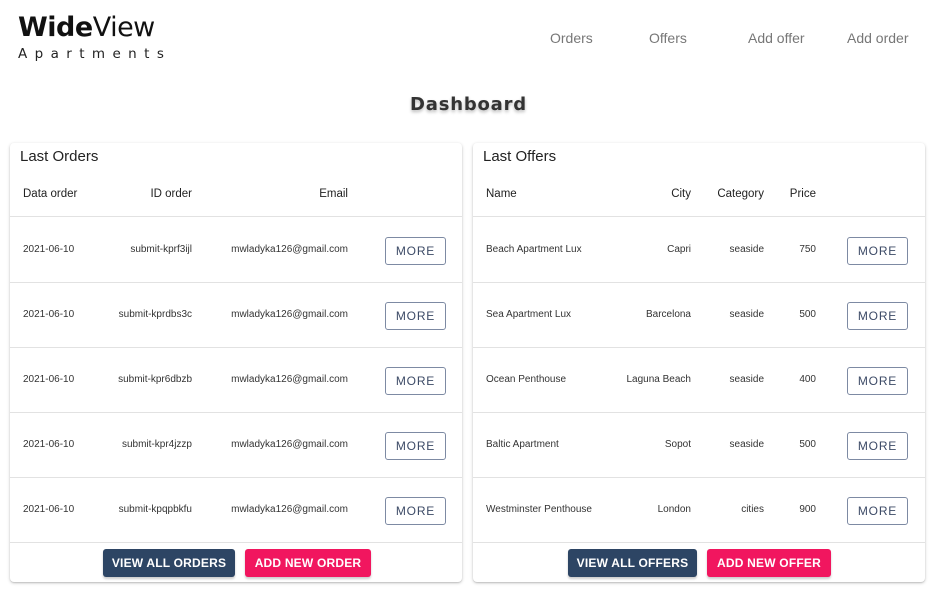 The width and height of the screenshot is (937, 611). I want to click on view-all-offers-button: VIEW ALL OFFERS, so click(632, 563).